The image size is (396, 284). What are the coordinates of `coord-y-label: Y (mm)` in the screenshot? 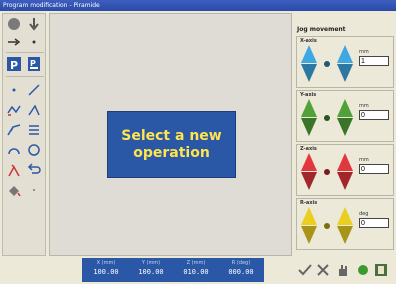 It's located at (151, 263).